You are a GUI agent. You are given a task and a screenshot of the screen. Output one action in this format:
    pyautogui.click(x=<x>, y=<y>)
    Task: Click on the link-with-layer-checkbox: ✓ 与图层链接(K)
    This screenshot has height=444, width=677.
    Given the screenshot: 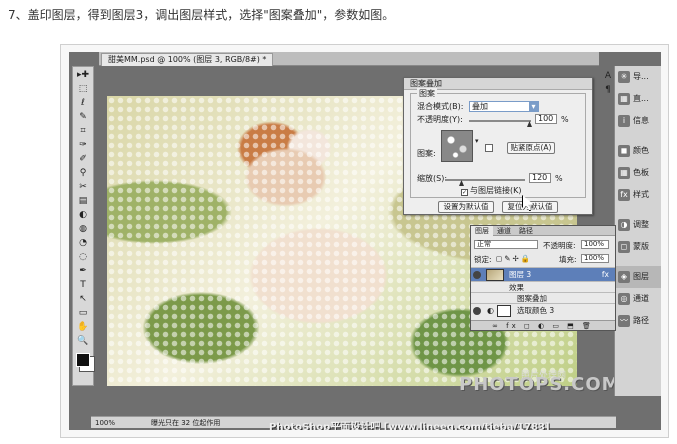 What is the action you would take?
    pyautogui.click(x=491, y=191)
    